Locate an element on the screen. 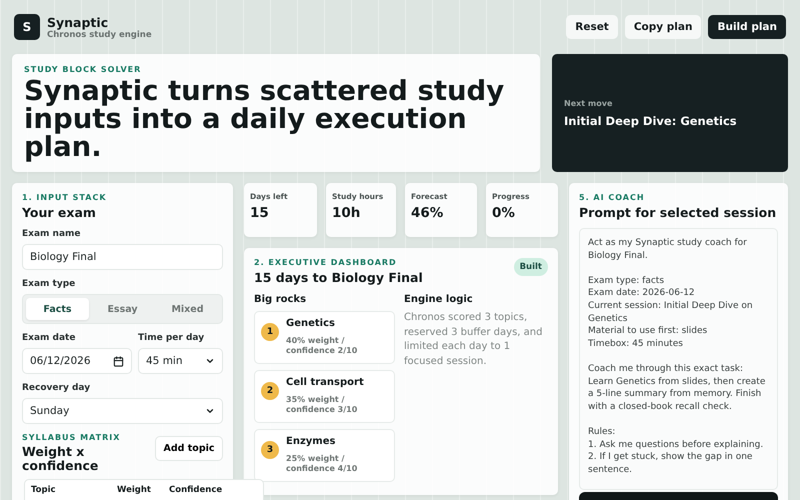 This screenshot has width=800, height=500. column-header: Weight is located at coordinates (134, 491).